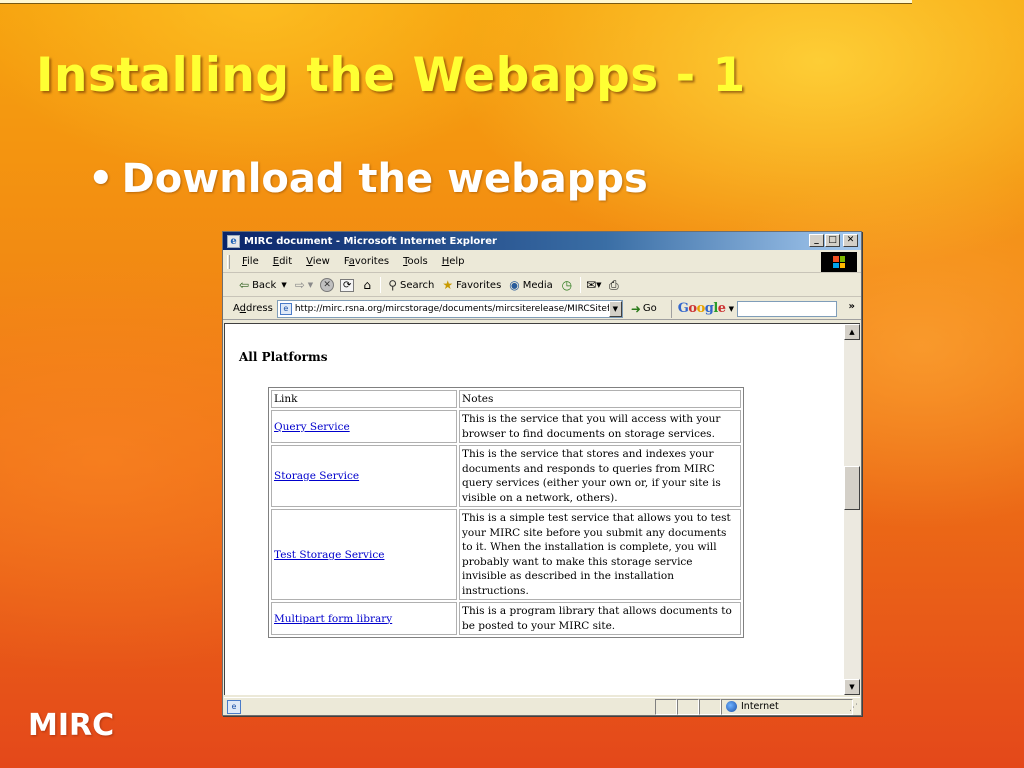  What do you see at coordinates (649, 308) in the screenshot?
I see `go-label: Go` at bounding box center [649, 308].